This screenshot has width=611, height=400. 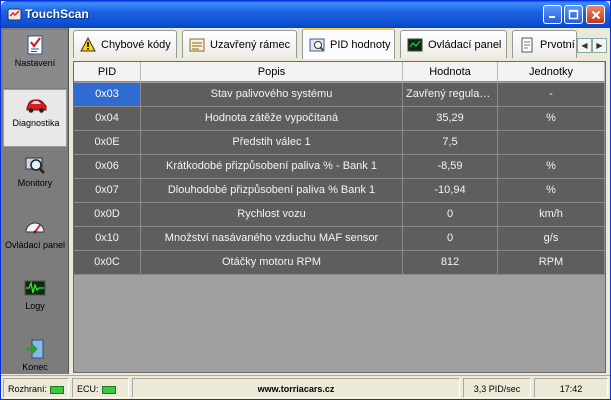 I want to click on waveform-icon, so click(x=35, y=288).